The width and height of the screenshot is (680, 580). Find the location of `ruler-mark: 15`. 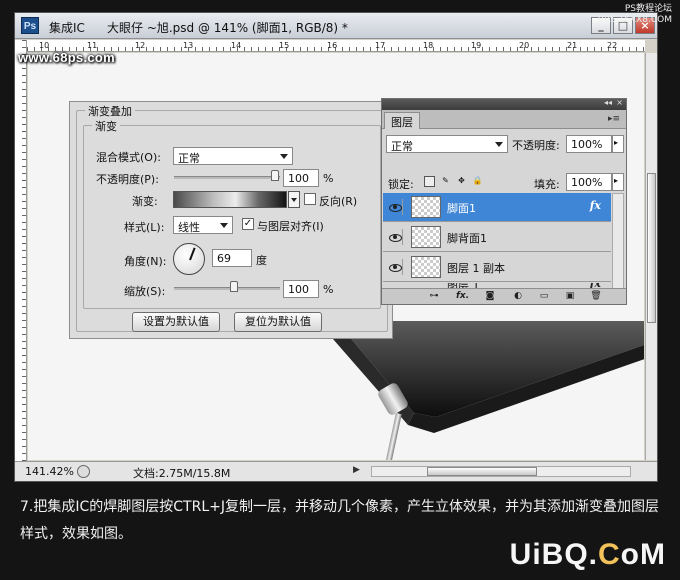

ruler-mark: 15 is located at coordinates (284, 45).